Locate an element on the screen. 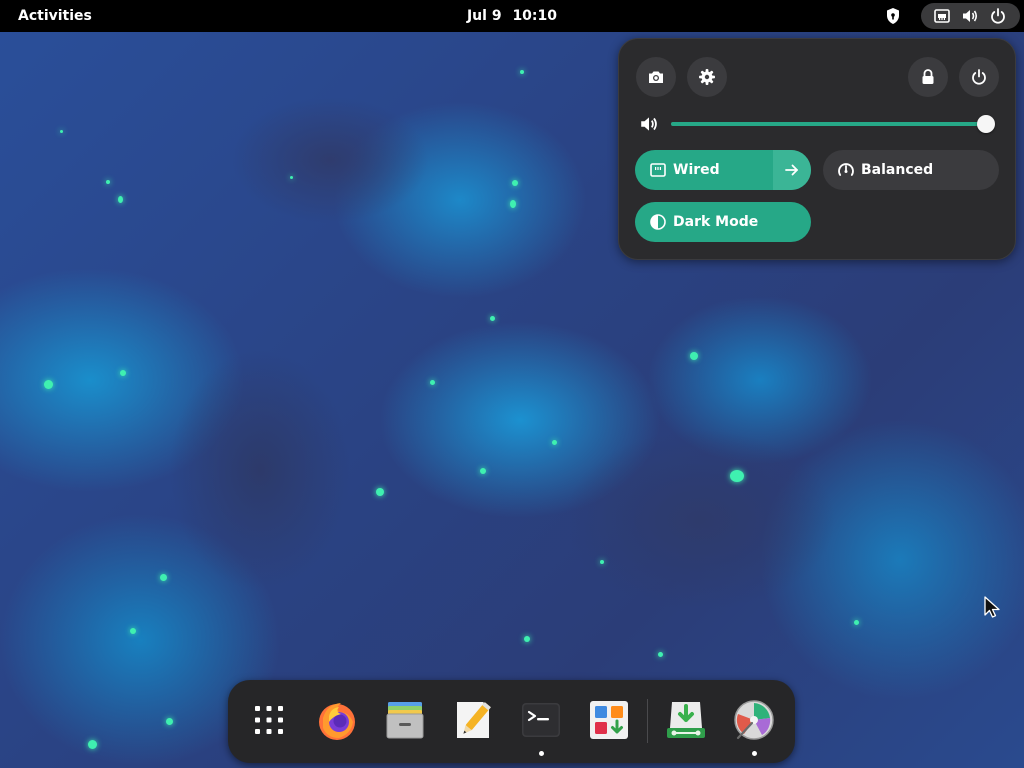 This screenshot has height=768, width=1024. quick-settings-panel: Wired Balanced Dark Mode is located at coordinates (817, 149).